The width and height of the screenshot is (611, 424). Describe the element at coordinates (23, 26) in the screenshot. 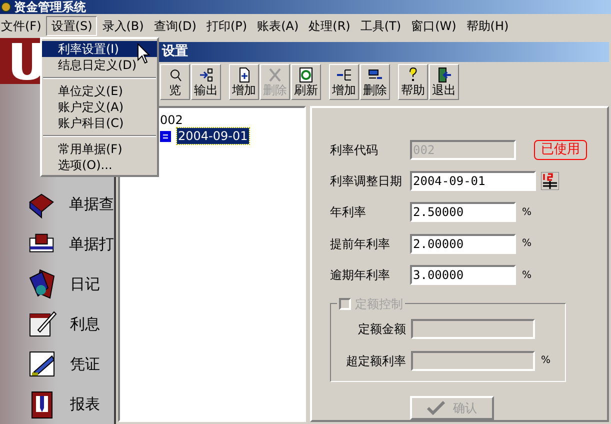

I see `menu-item: 文件(F)` at that location.